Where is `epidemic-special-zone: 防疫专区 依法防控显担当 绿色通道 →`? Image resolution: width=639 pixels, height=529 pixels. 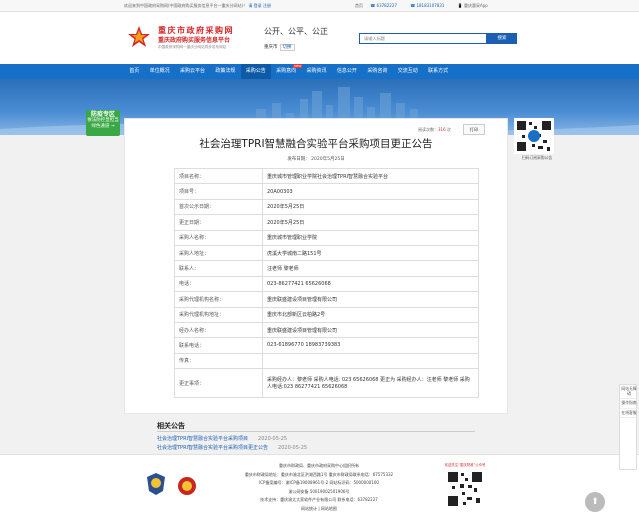 epidemic-special-zone: 防疫专区 依法防控显担当 绿色通道 → is located at coordinates (103, 123).